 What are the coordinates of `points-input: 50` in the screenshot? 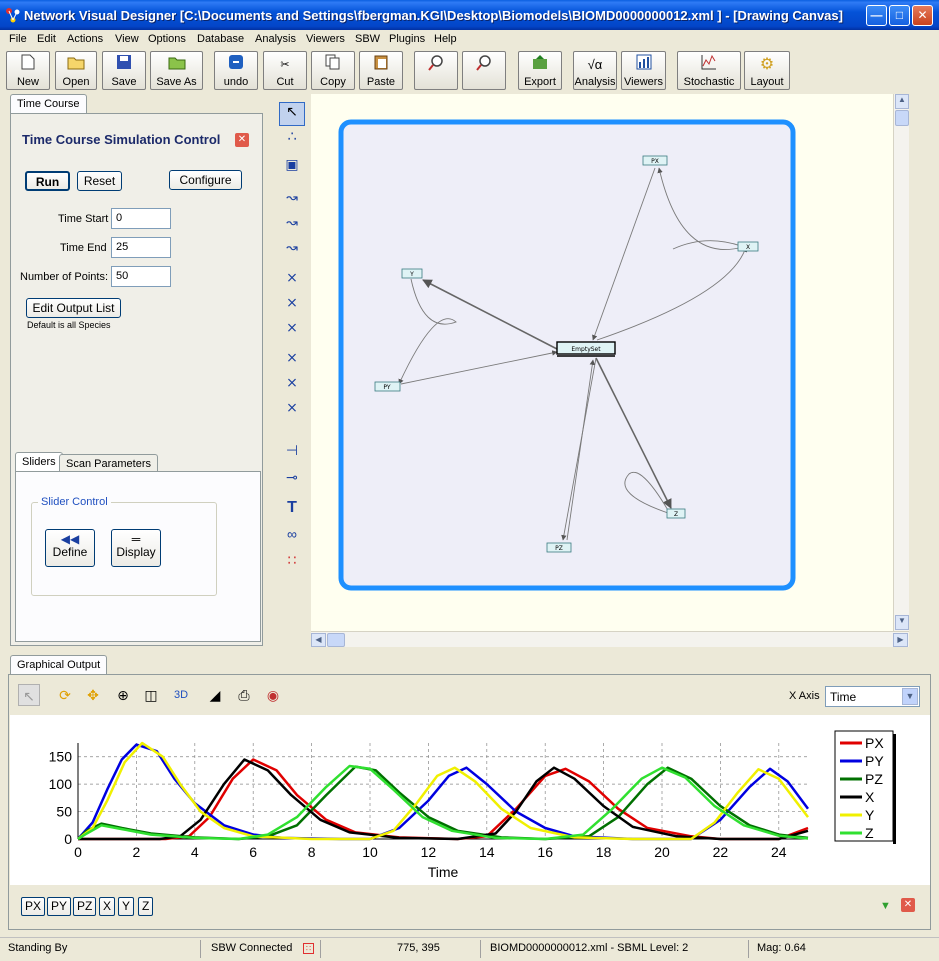 It's located at (141, 276).